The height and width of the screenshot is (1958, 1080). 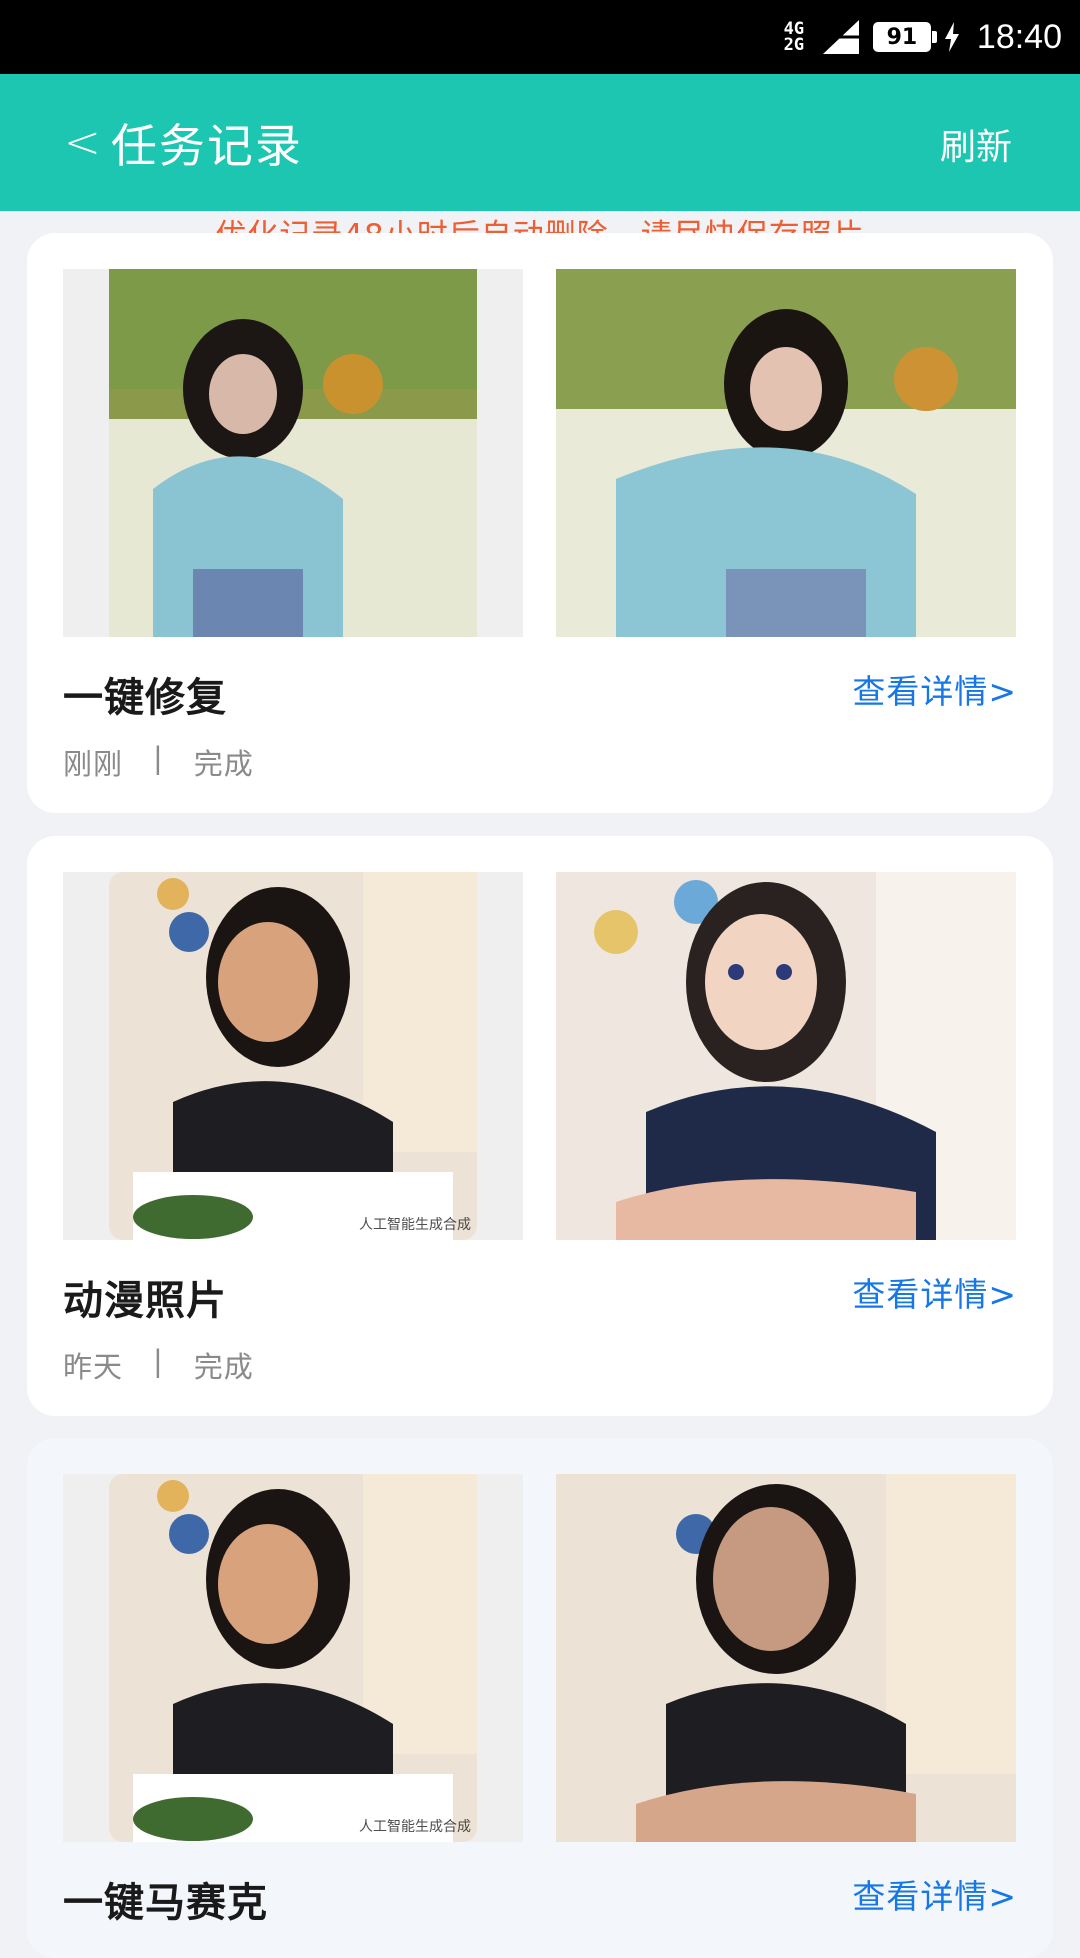 I want to click on back-button: < 任务记录, so click(x=183, y=143).